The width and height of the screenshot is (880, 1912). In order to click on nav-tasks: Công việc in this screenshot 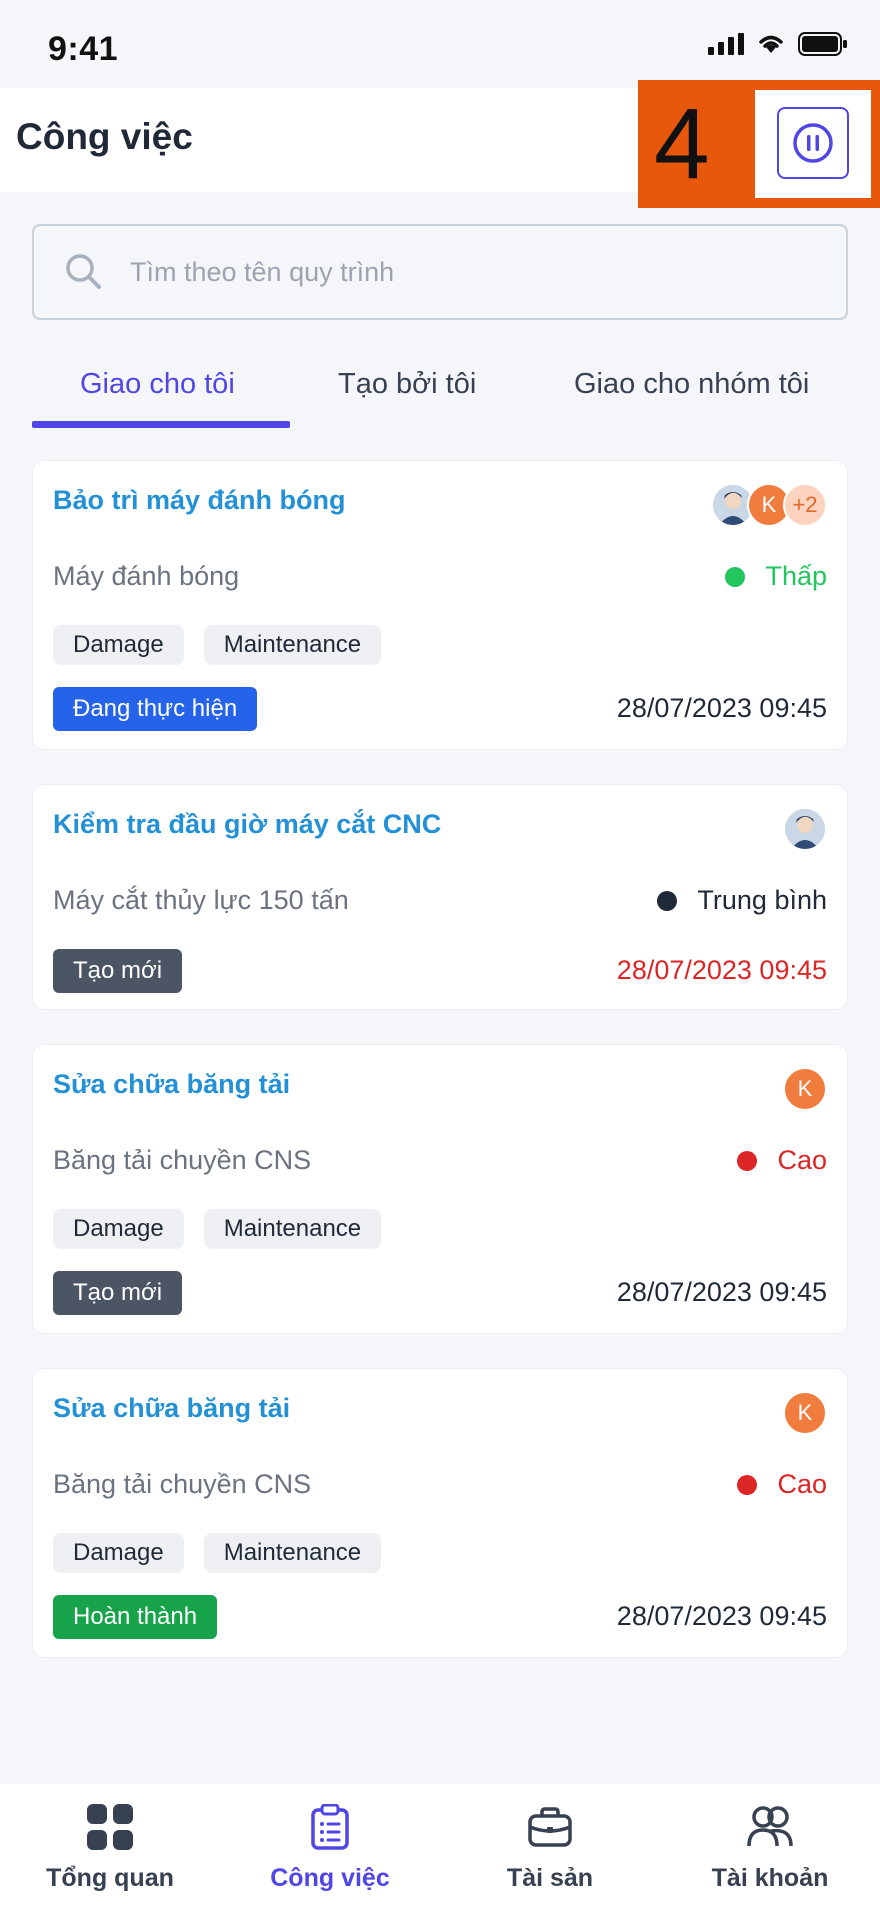, I will do `click(330, 1847)`.